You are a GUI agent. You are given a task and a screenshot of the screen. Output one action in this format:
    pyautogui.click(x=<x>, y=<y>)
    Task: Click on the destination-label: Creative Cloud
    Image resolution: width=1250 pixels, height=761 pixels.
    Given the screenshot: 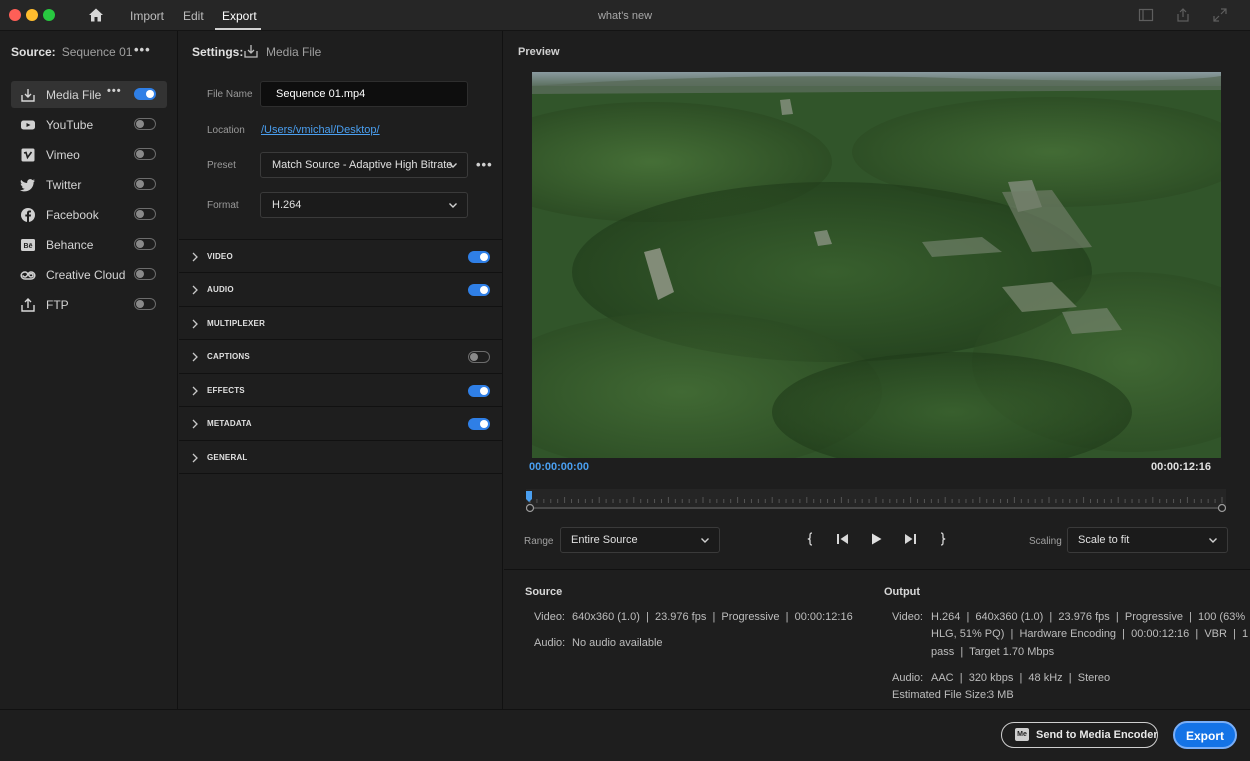 What is the action you would take?
    pyautogui.click(x=86, y=275)
    